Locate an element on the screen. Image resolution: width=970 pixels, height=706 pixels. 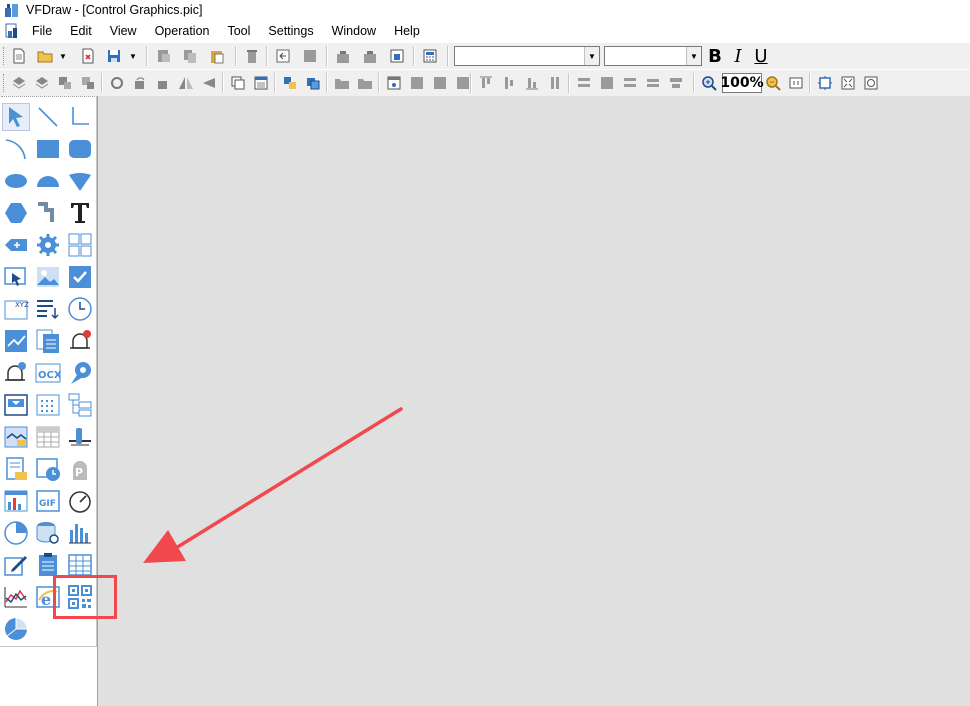
fan-tool is located at coordinates (80, 373).